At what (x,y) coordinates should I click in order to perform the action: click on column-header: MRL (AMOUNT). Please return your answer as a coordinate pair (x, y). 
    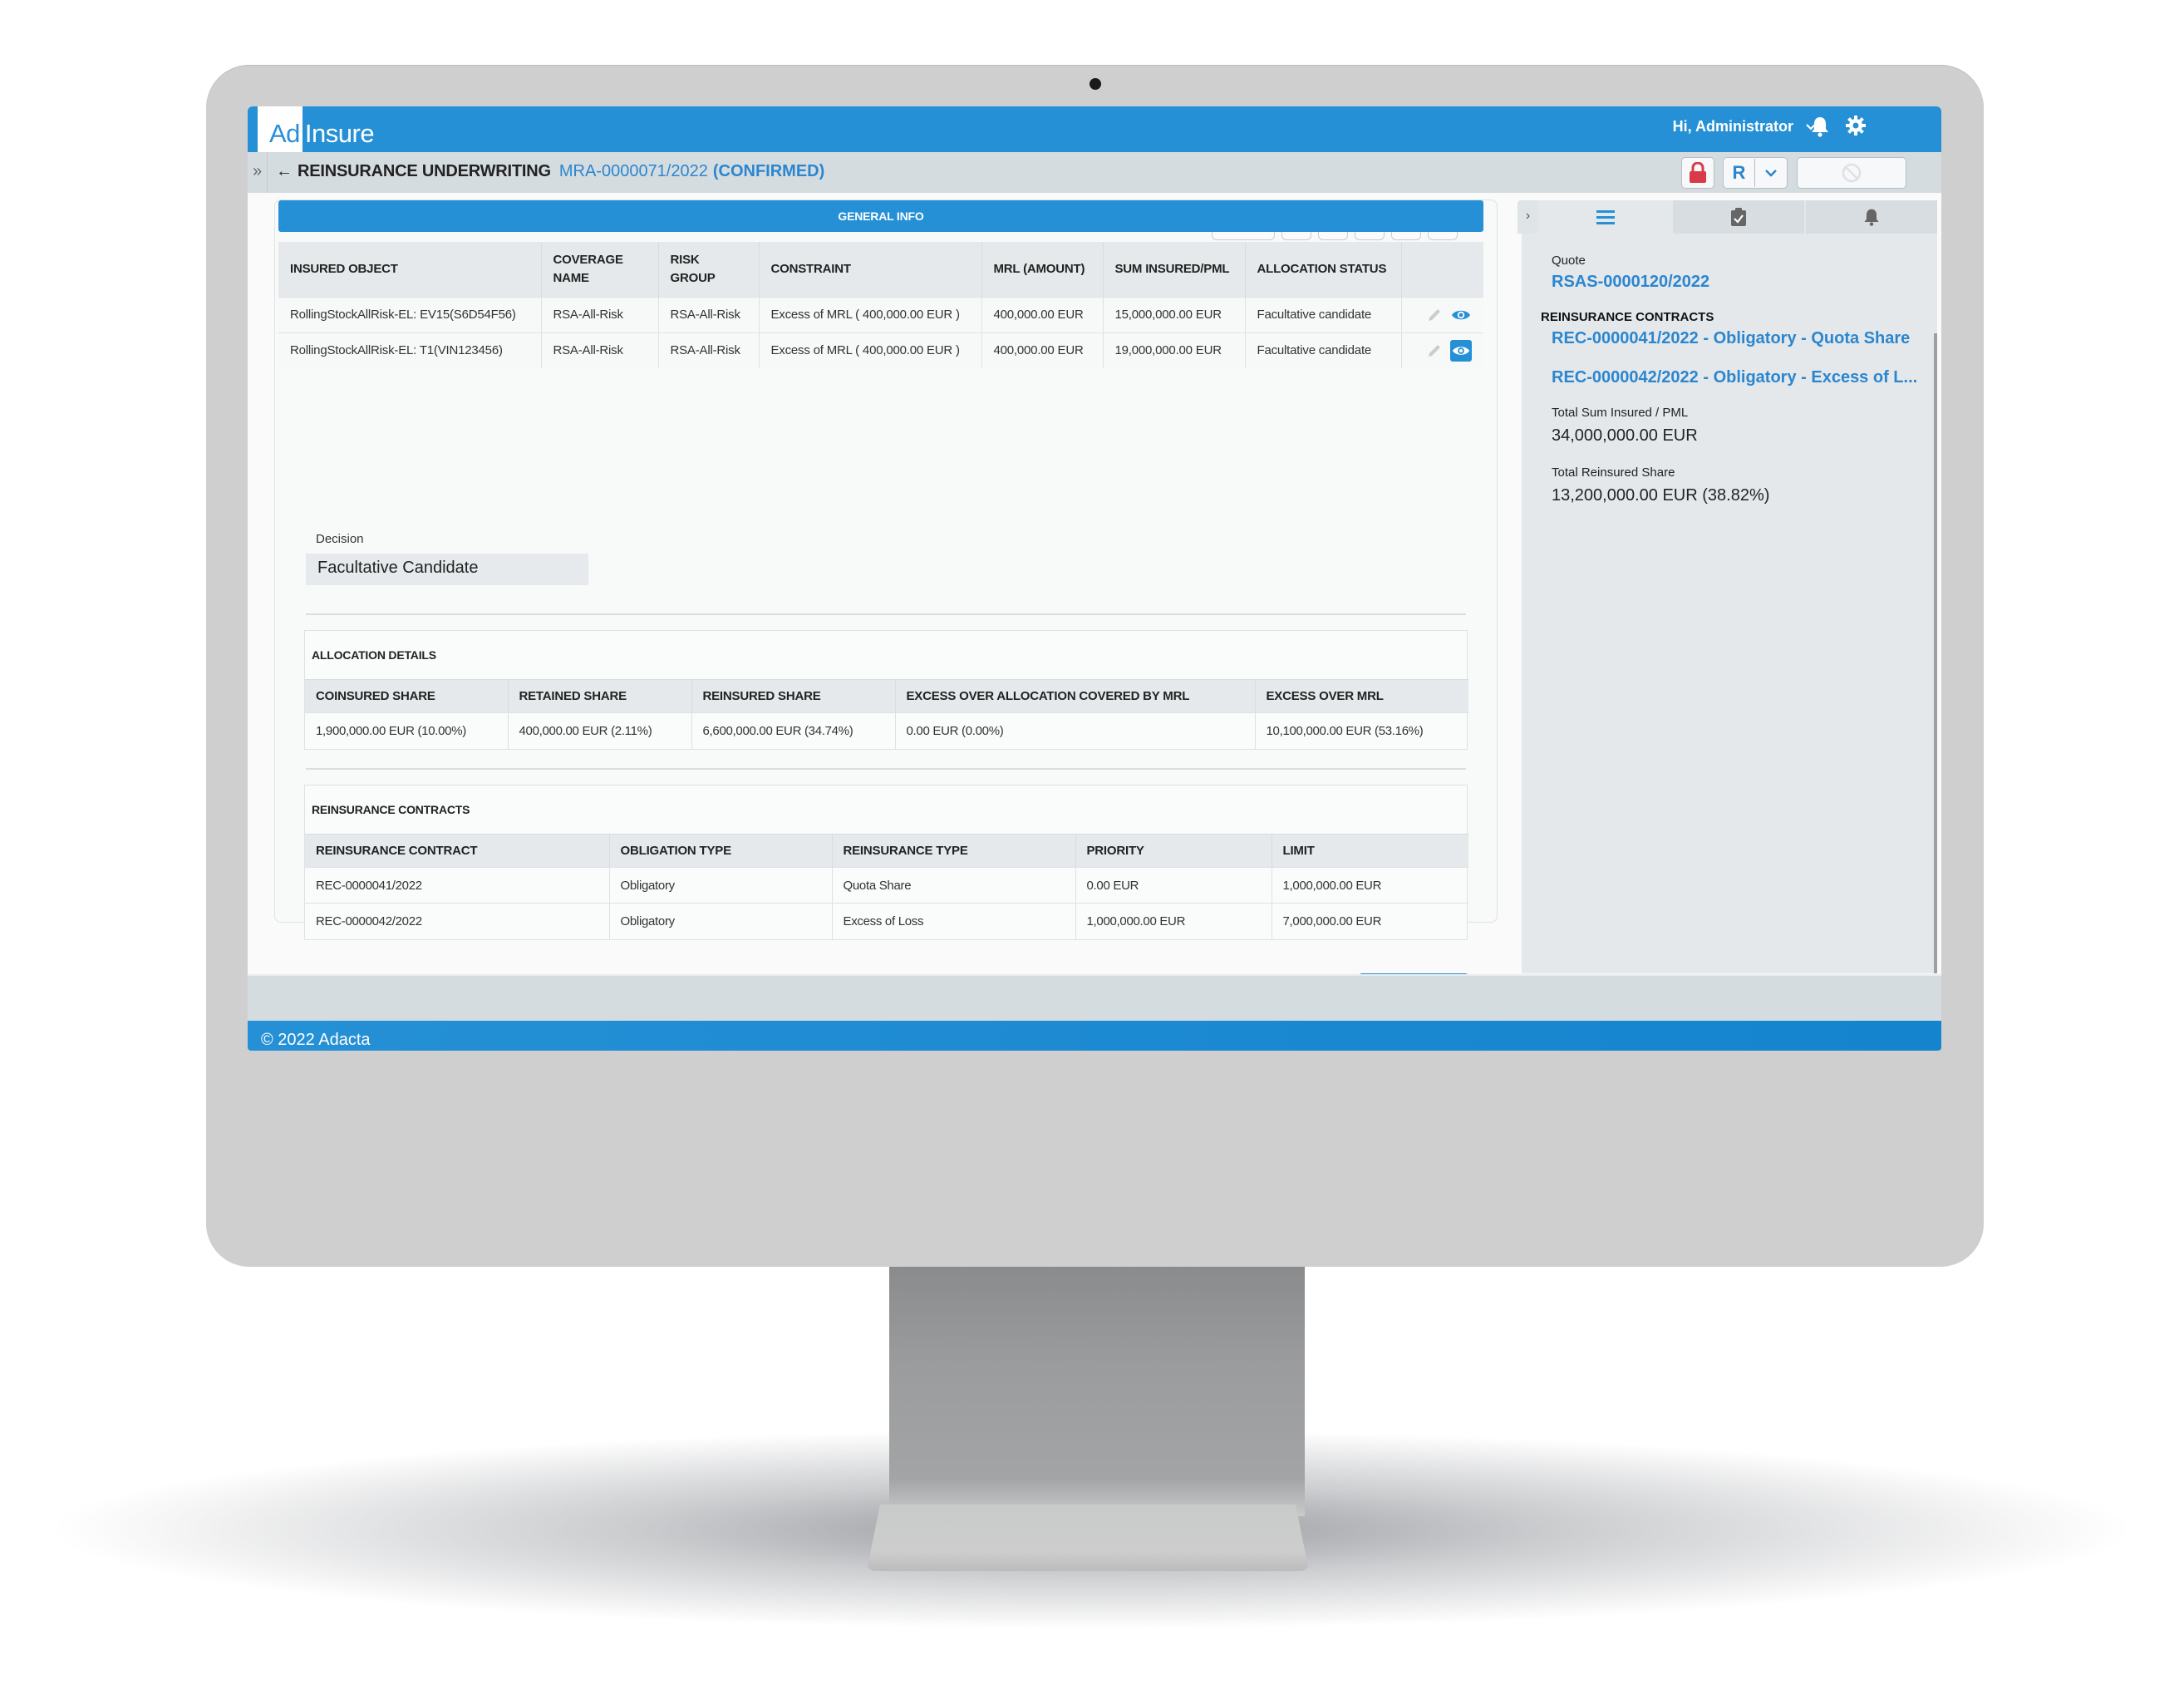
    Looking at the image, I should click on (1042, 269).